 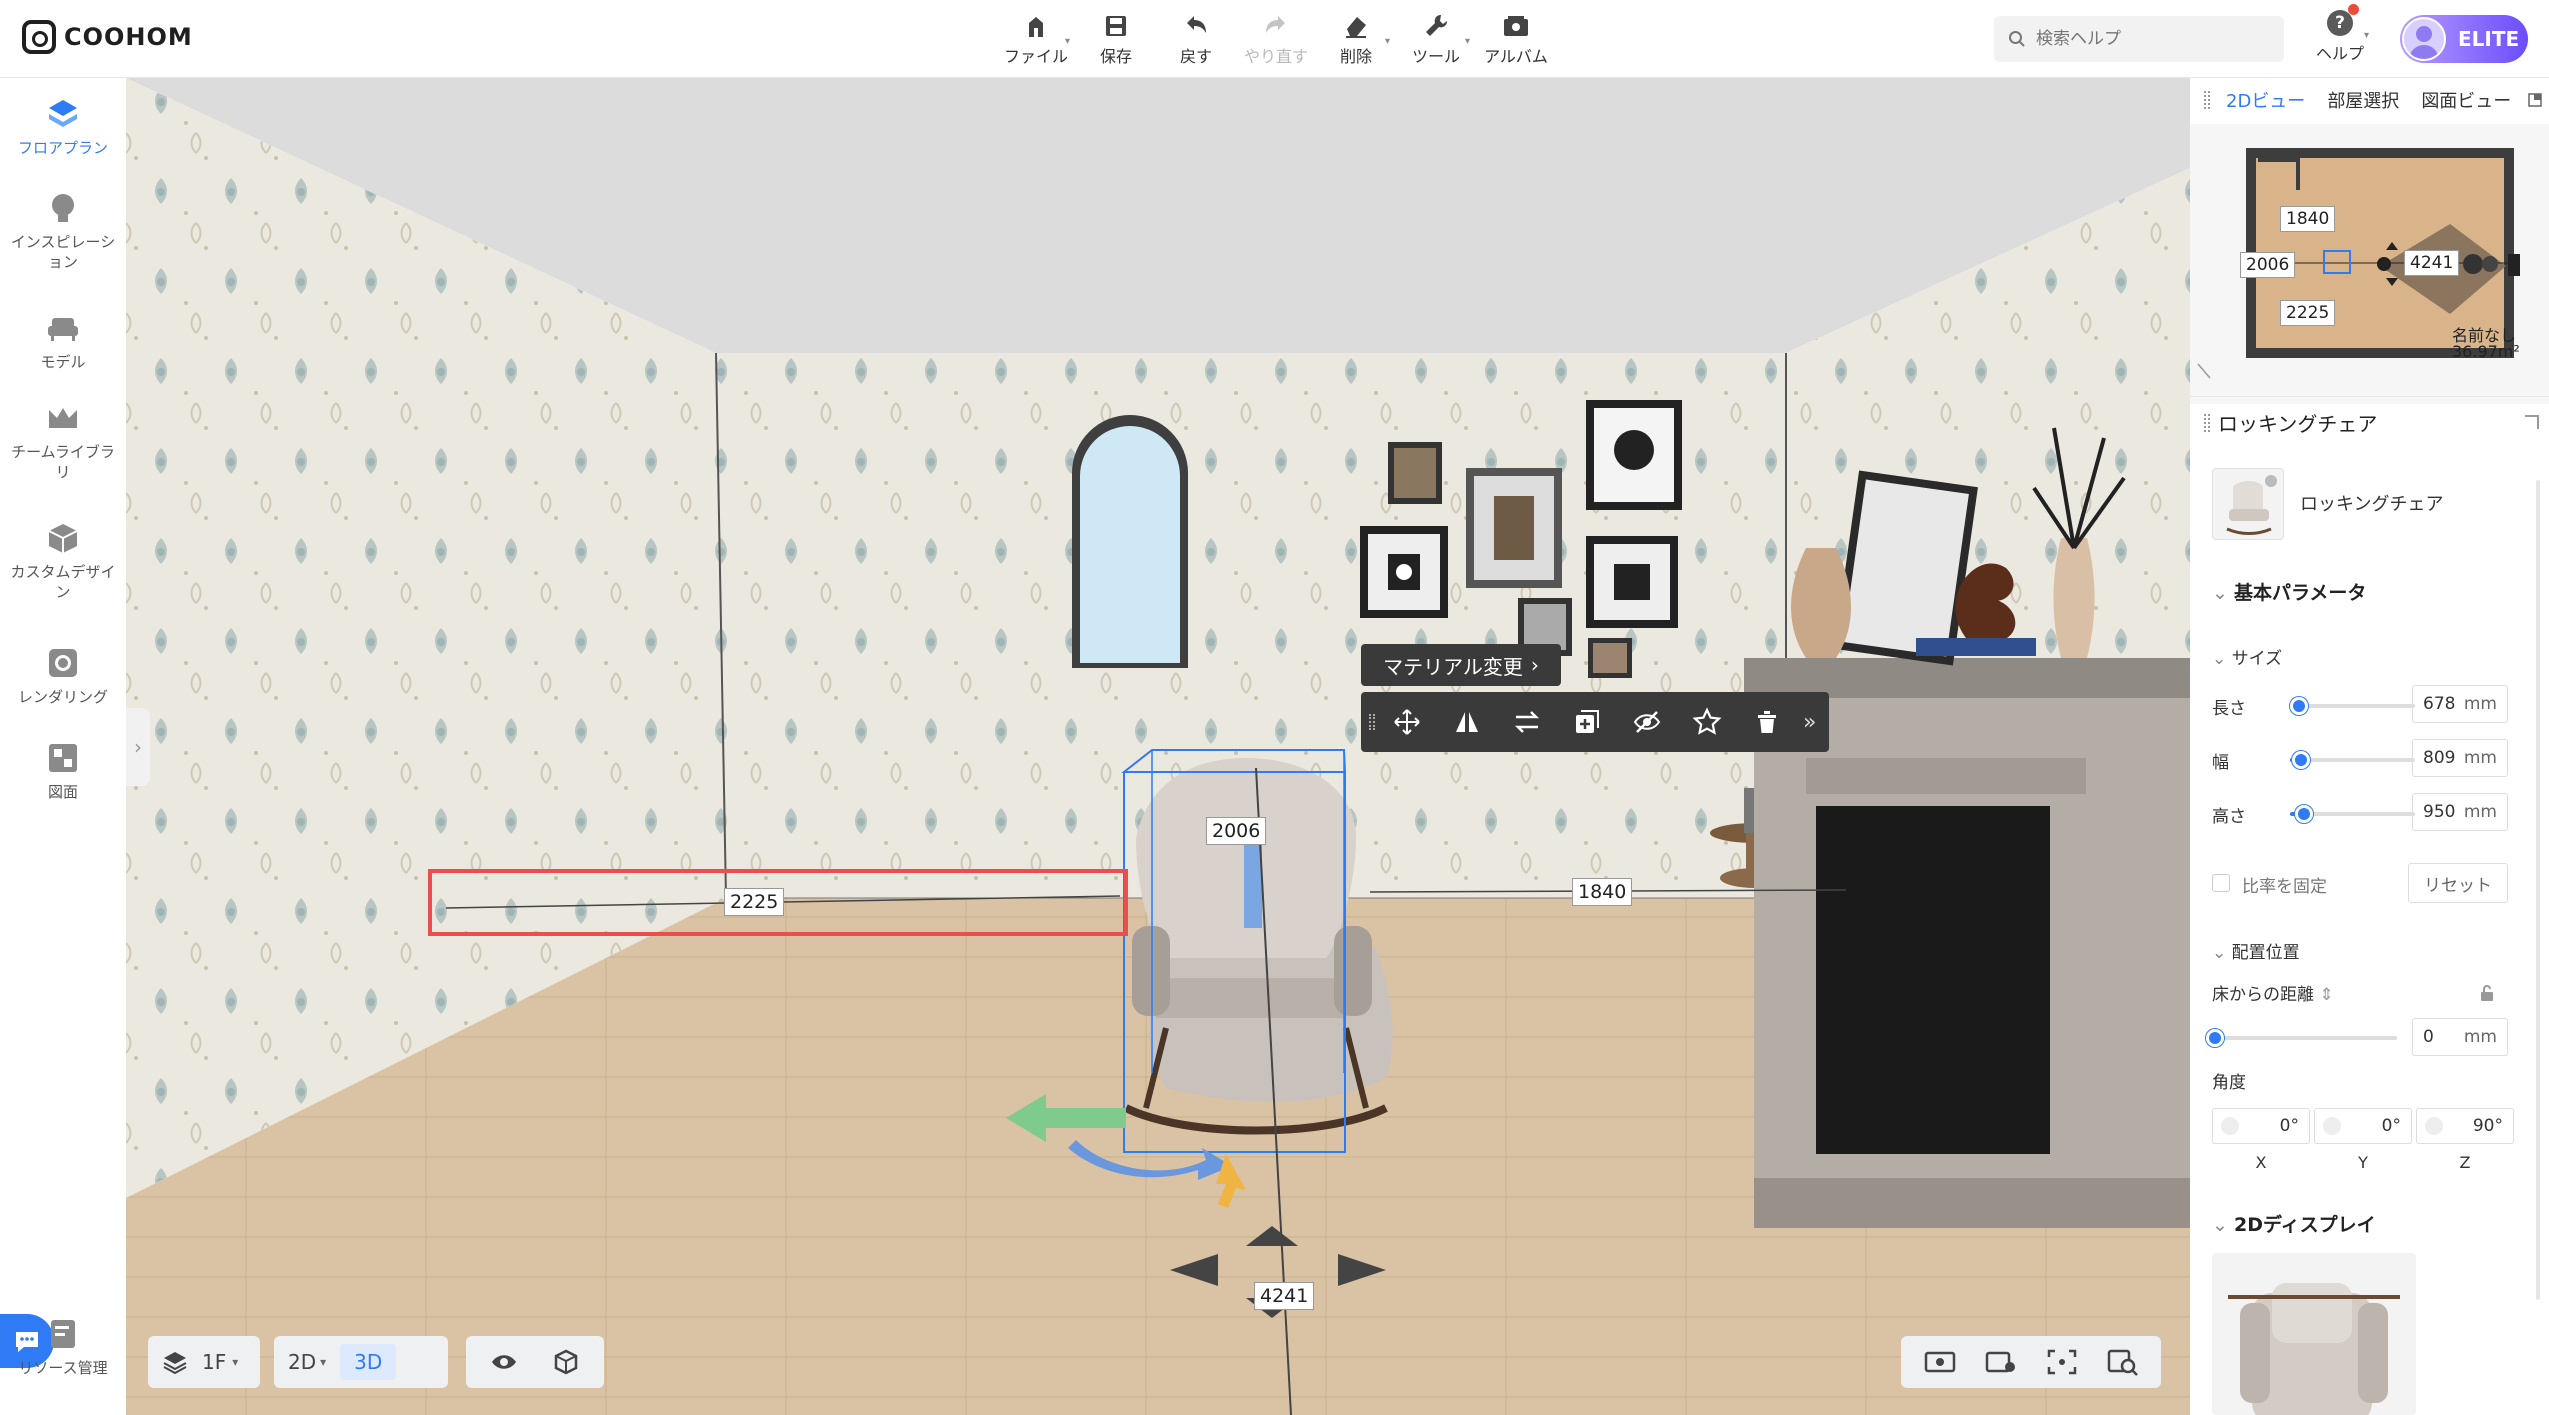 I want to click on height-slider, so click(x=2352, y=814).